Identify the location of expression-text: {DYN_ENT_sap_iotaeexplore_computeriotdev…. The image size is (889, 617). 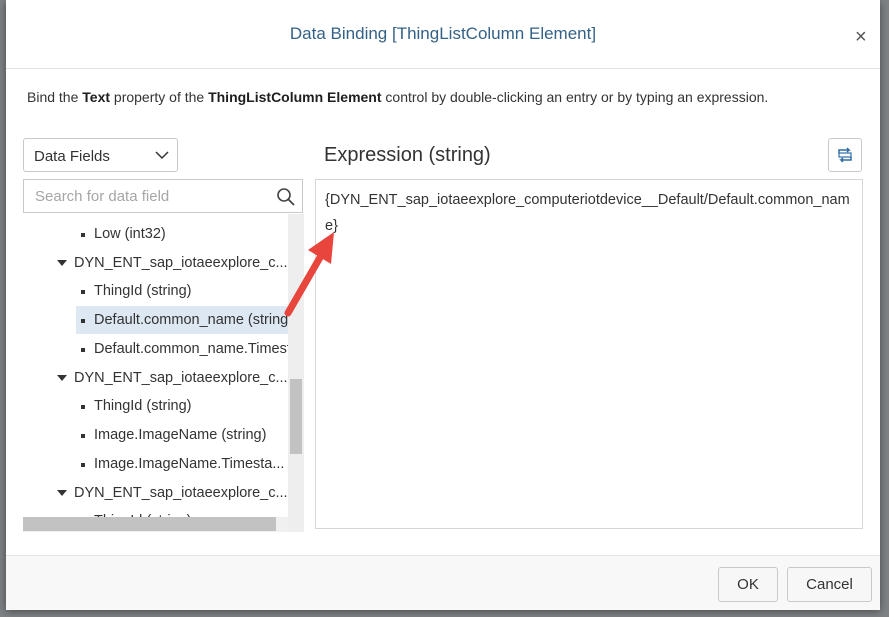
(589, 213).